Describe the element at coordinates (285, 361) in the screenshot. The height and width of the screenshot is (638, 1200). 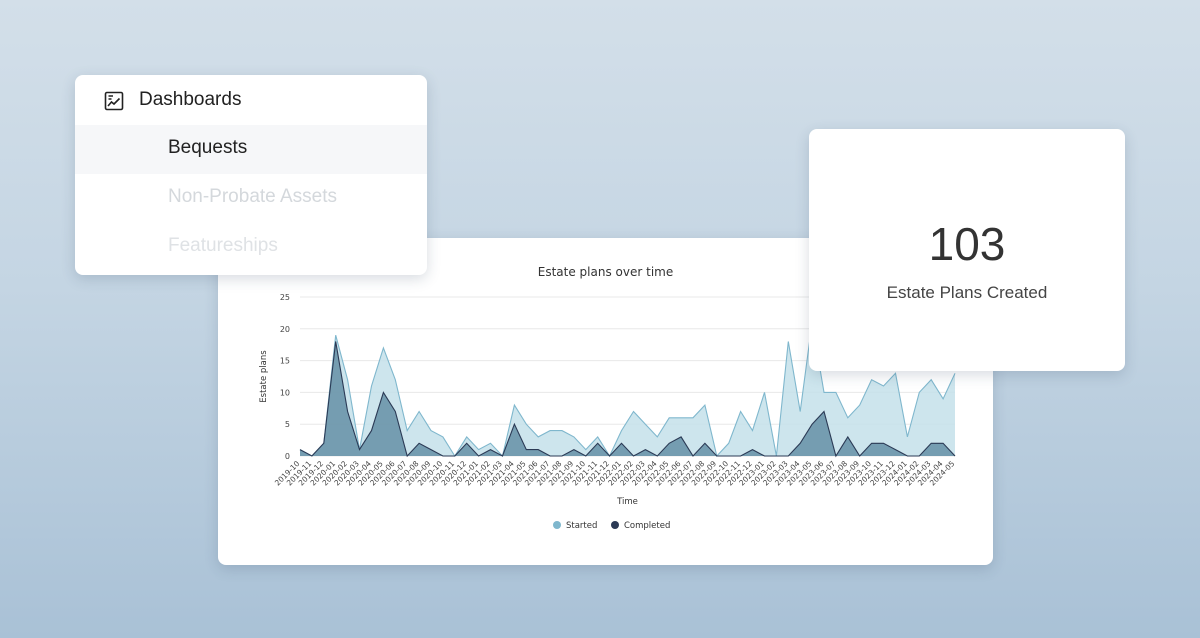
I see `y-tick-label: 15` at that location.